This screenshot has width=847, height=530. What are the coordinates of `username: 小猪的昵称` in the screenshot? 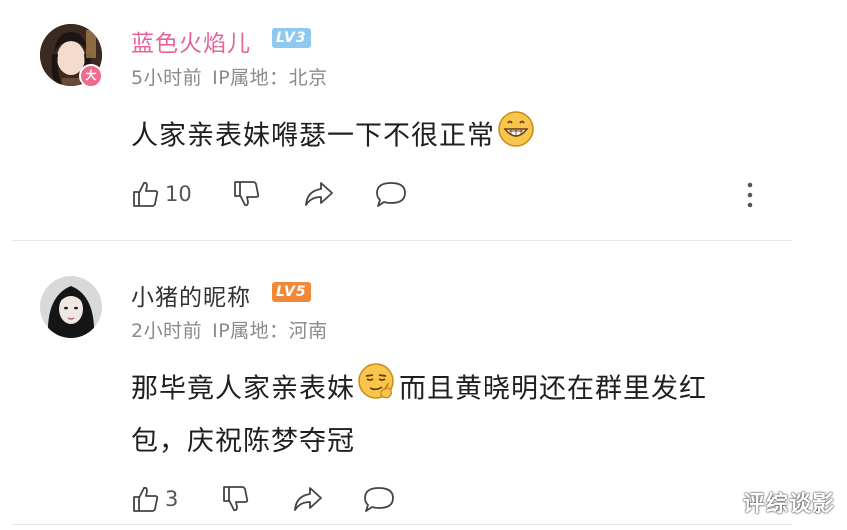 It's located at (191, 295).